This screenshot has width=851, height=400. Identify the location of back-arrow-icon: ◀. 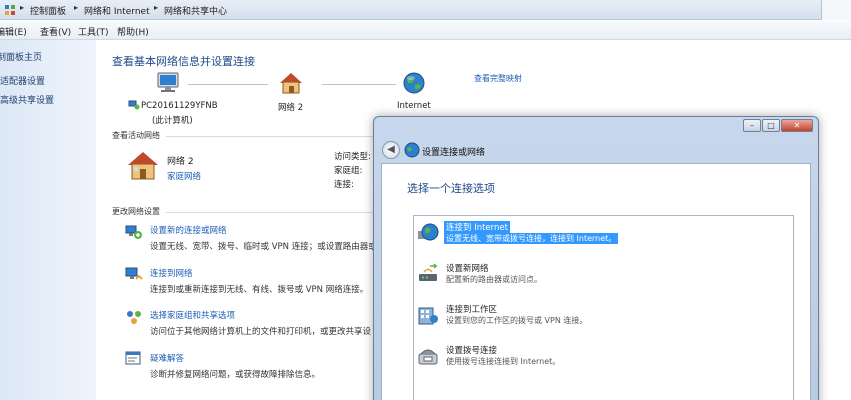
(391, 150).